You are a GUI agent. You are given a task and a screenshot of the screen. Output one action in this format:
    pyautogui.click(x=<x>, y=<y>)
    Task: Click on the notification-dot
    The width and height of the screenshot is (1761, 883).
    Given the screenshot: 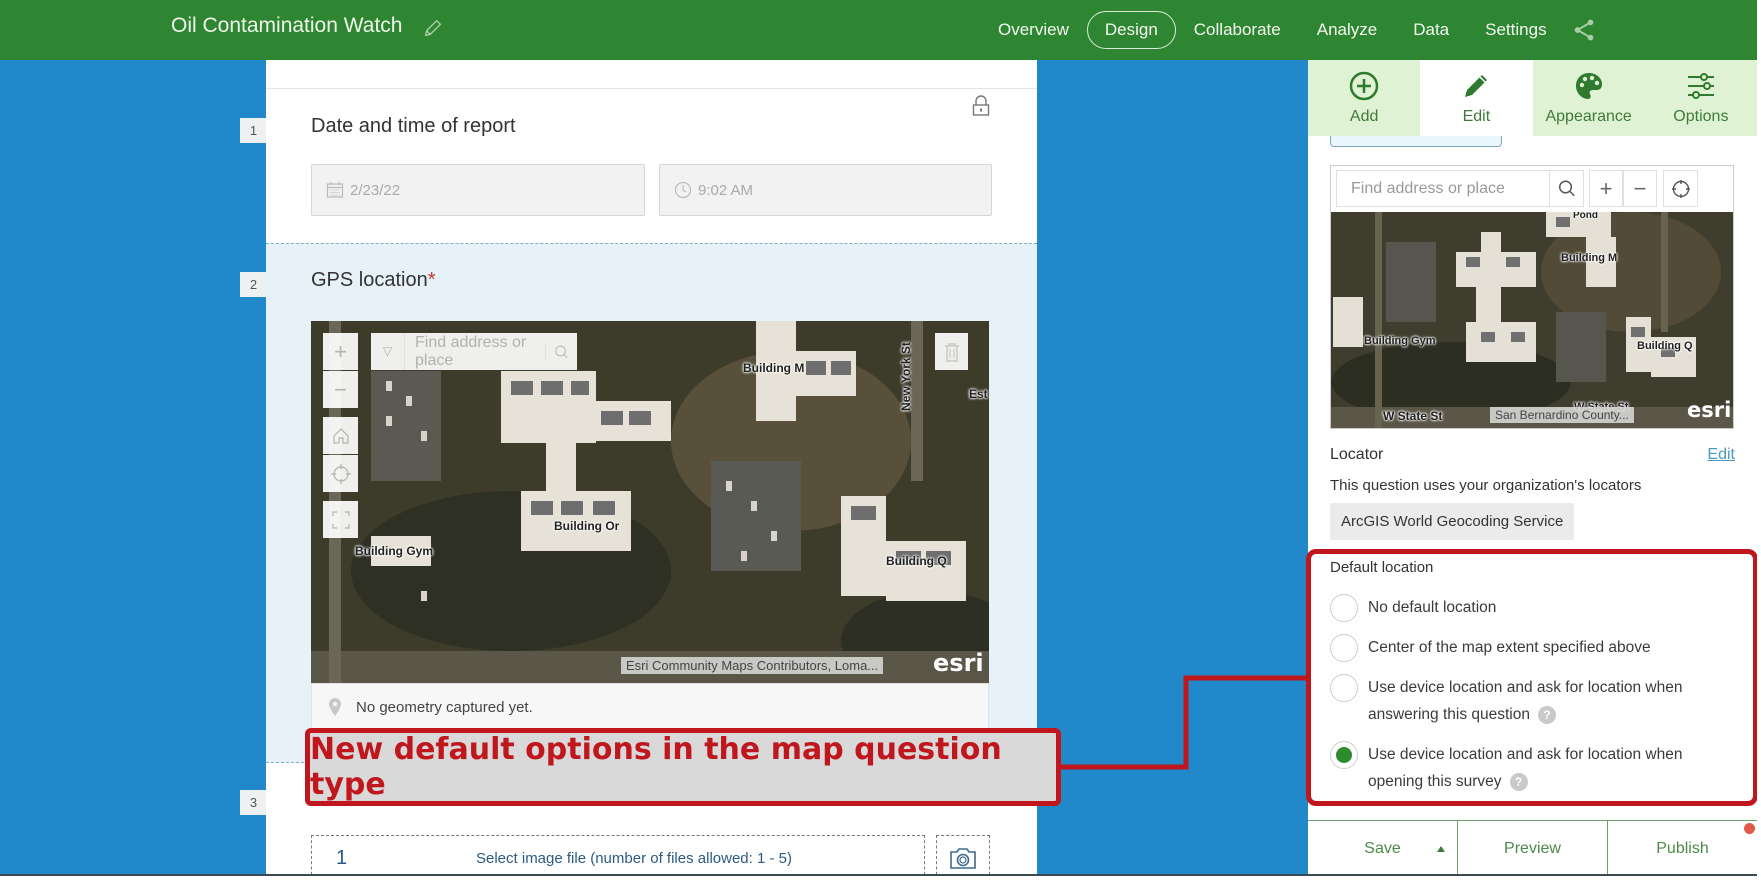 What is the action you would take?
    pyautogui.click(x=1749, y=828)
    